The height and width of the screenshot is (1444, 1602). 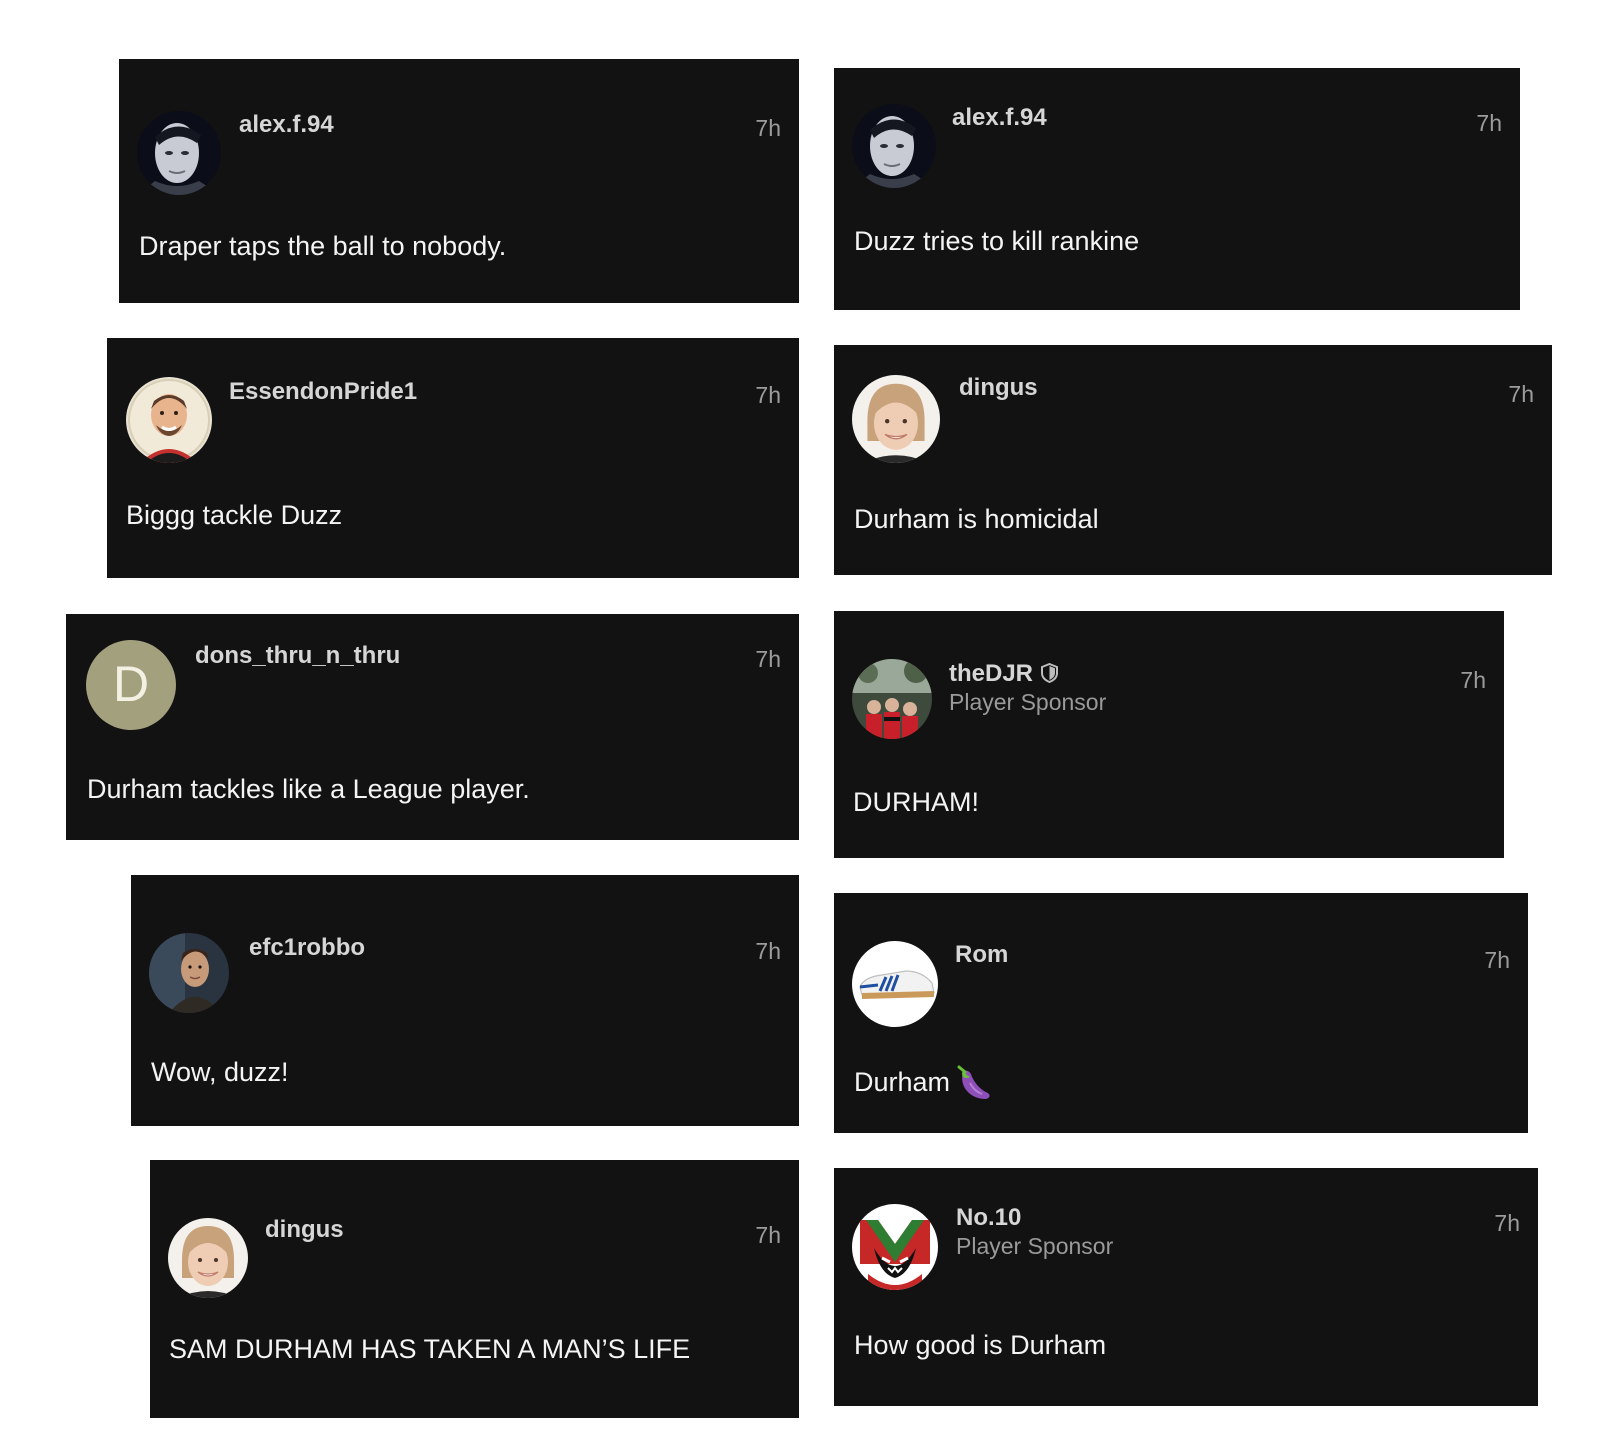 I want to click on username-text: theDJR, so click(x=991, y=673).